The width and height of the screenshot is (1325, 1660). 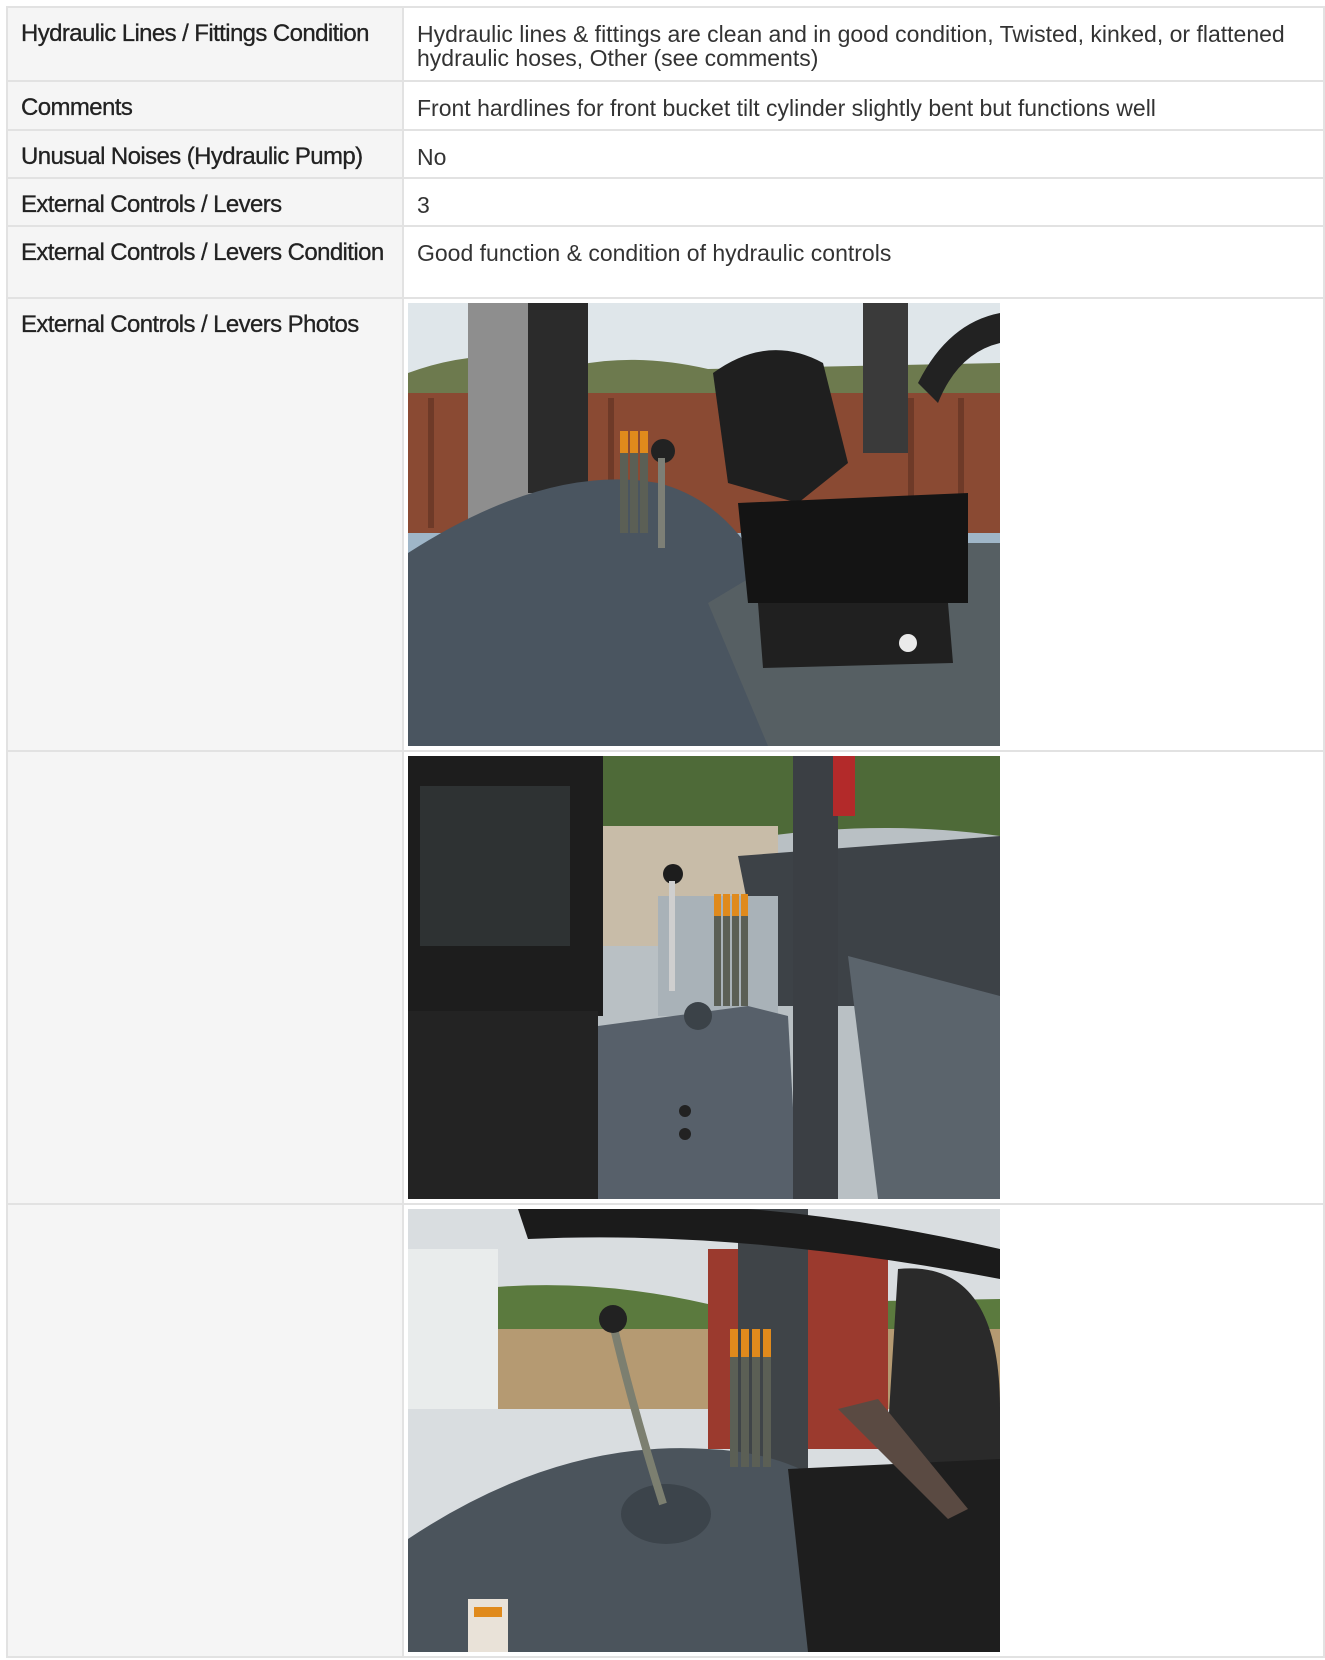 I want to click on row-value: 3, so click(x=423, y=205).